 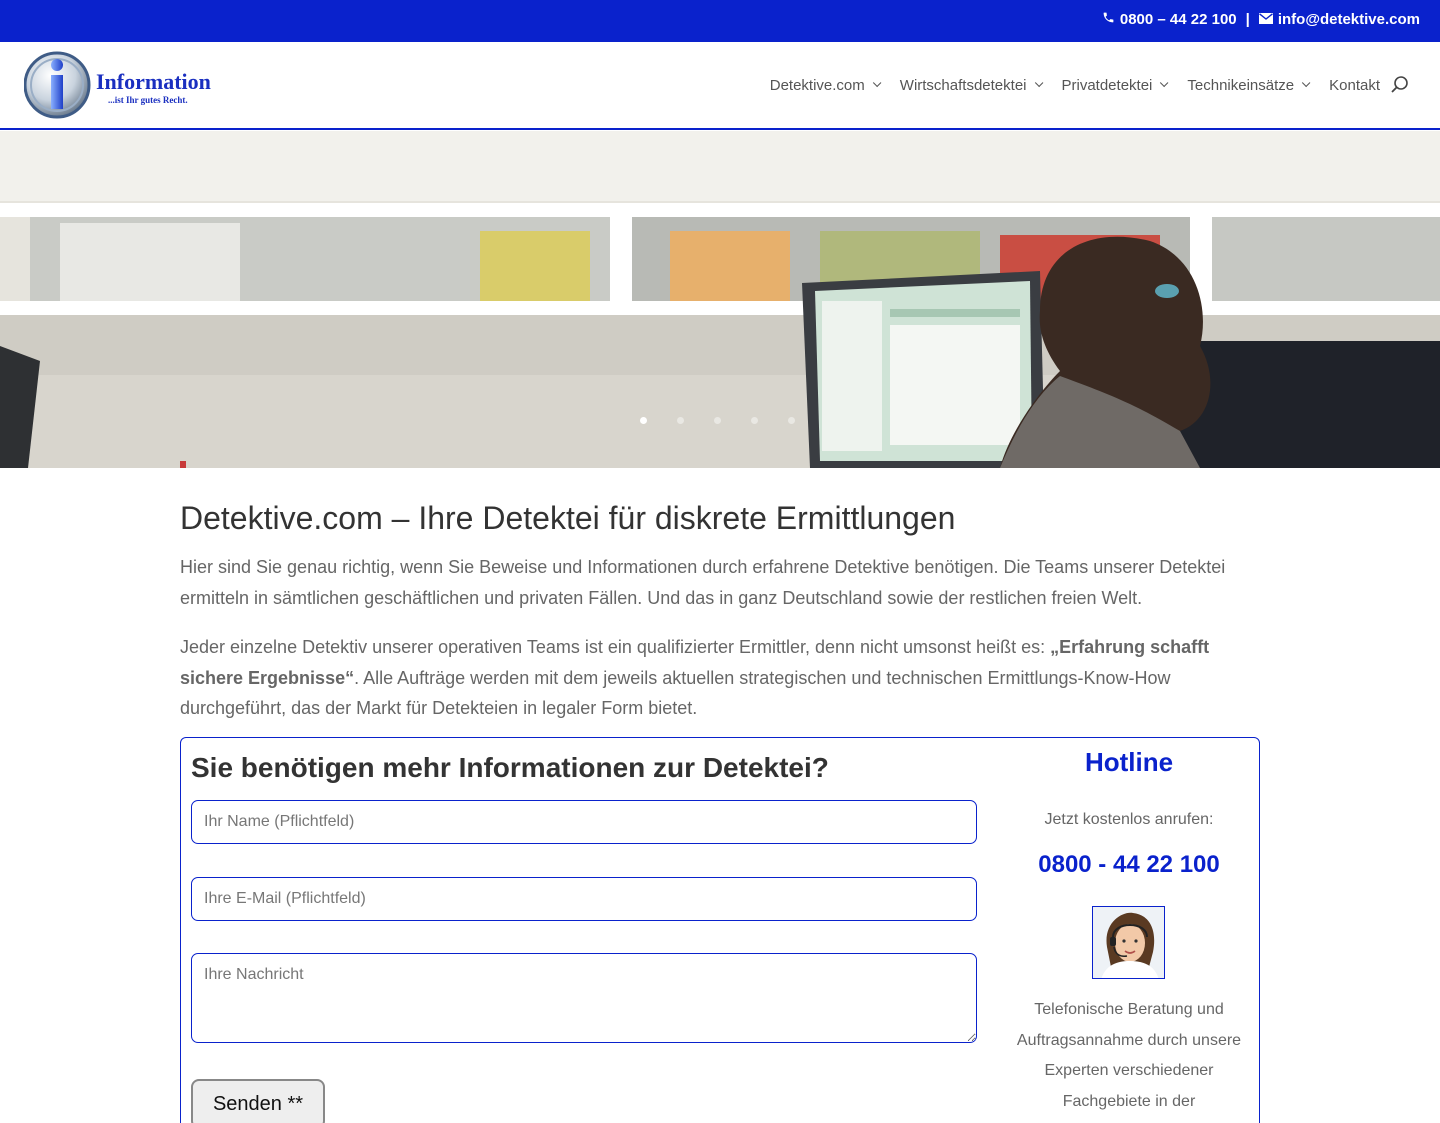 What do you see at coordinates (148, 100) in the screenshot?
I see `svg-text: ...ist Ihr gutes Recht.` at bounding box center [148, 100].